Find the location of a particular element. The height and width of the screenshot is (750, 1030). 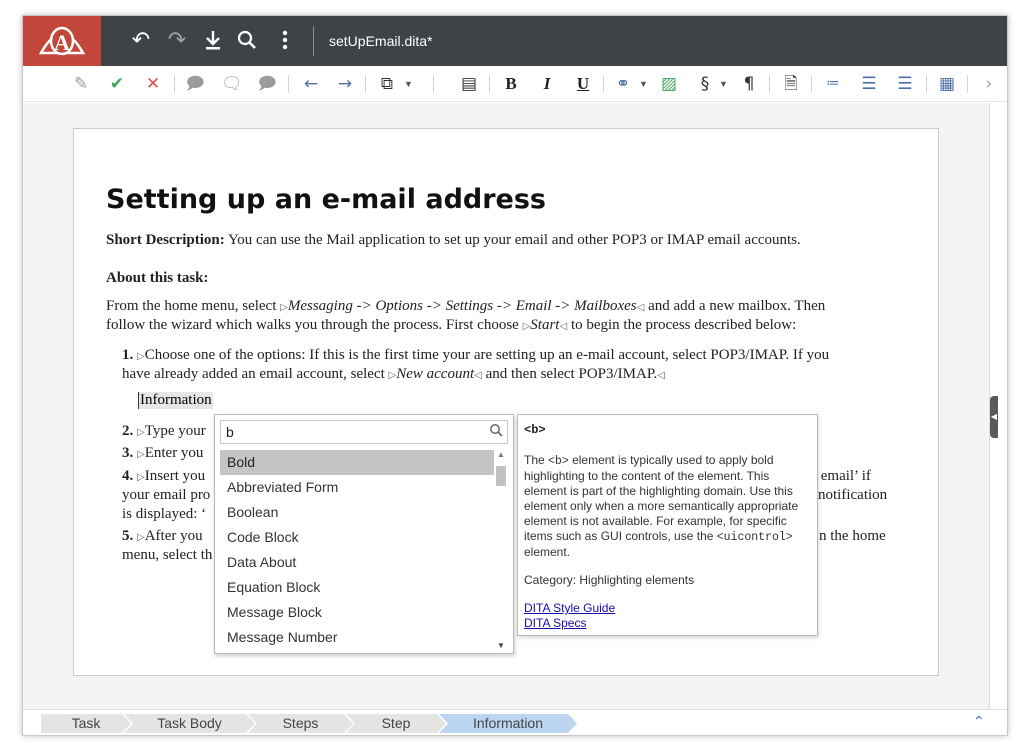

step-4: 4. ▷Insert you is located at coordinates (163, 477).